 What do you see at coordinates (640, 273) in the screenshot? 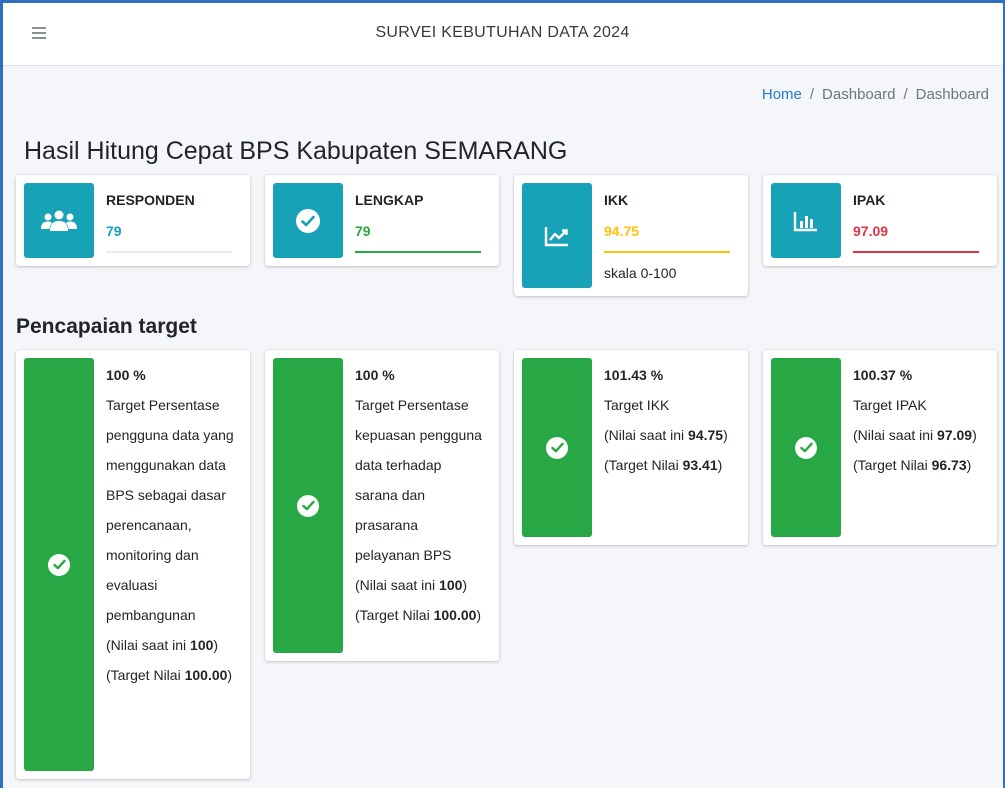
I see `scale-note: skala 0-100` at bounding box center [640, 273].